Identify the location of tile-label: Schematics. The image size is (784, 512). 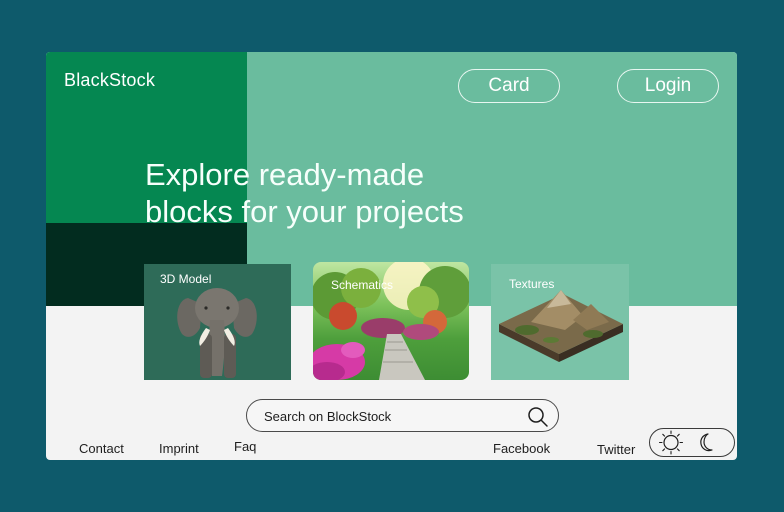
(362, 285).